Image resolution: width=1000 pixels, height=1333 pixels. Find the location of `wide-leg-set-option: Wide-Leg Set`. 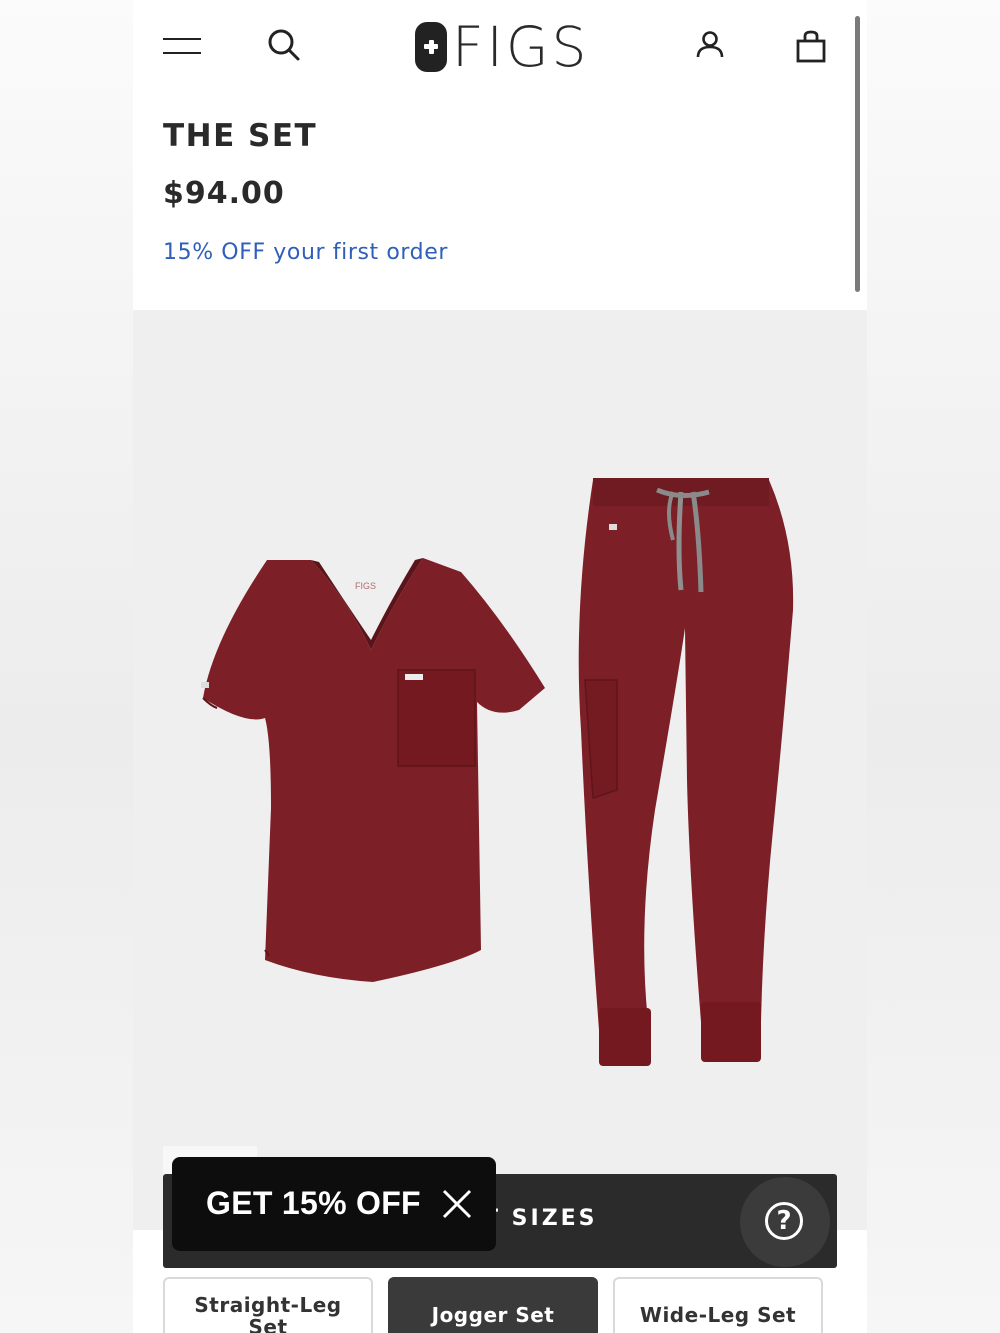

wide-leg-set-option: Wide-Leg Set is located at coordinates (718, 1305).